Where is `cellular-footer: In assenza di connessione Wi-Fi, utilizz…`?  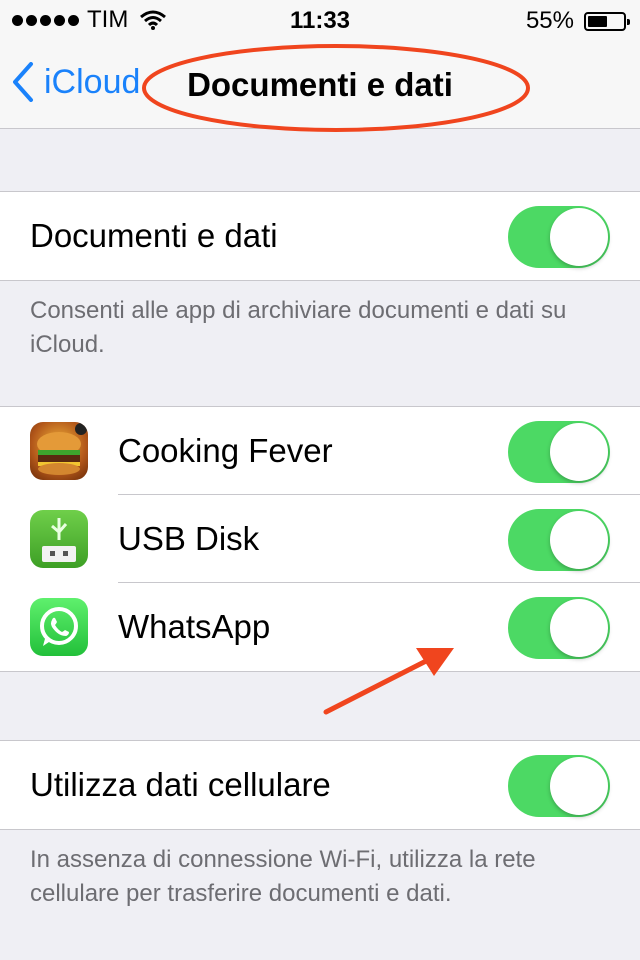
cellular-footer: In assenza di connessione Wi-Fi, utilizz… is located at coordinates (283, 876).